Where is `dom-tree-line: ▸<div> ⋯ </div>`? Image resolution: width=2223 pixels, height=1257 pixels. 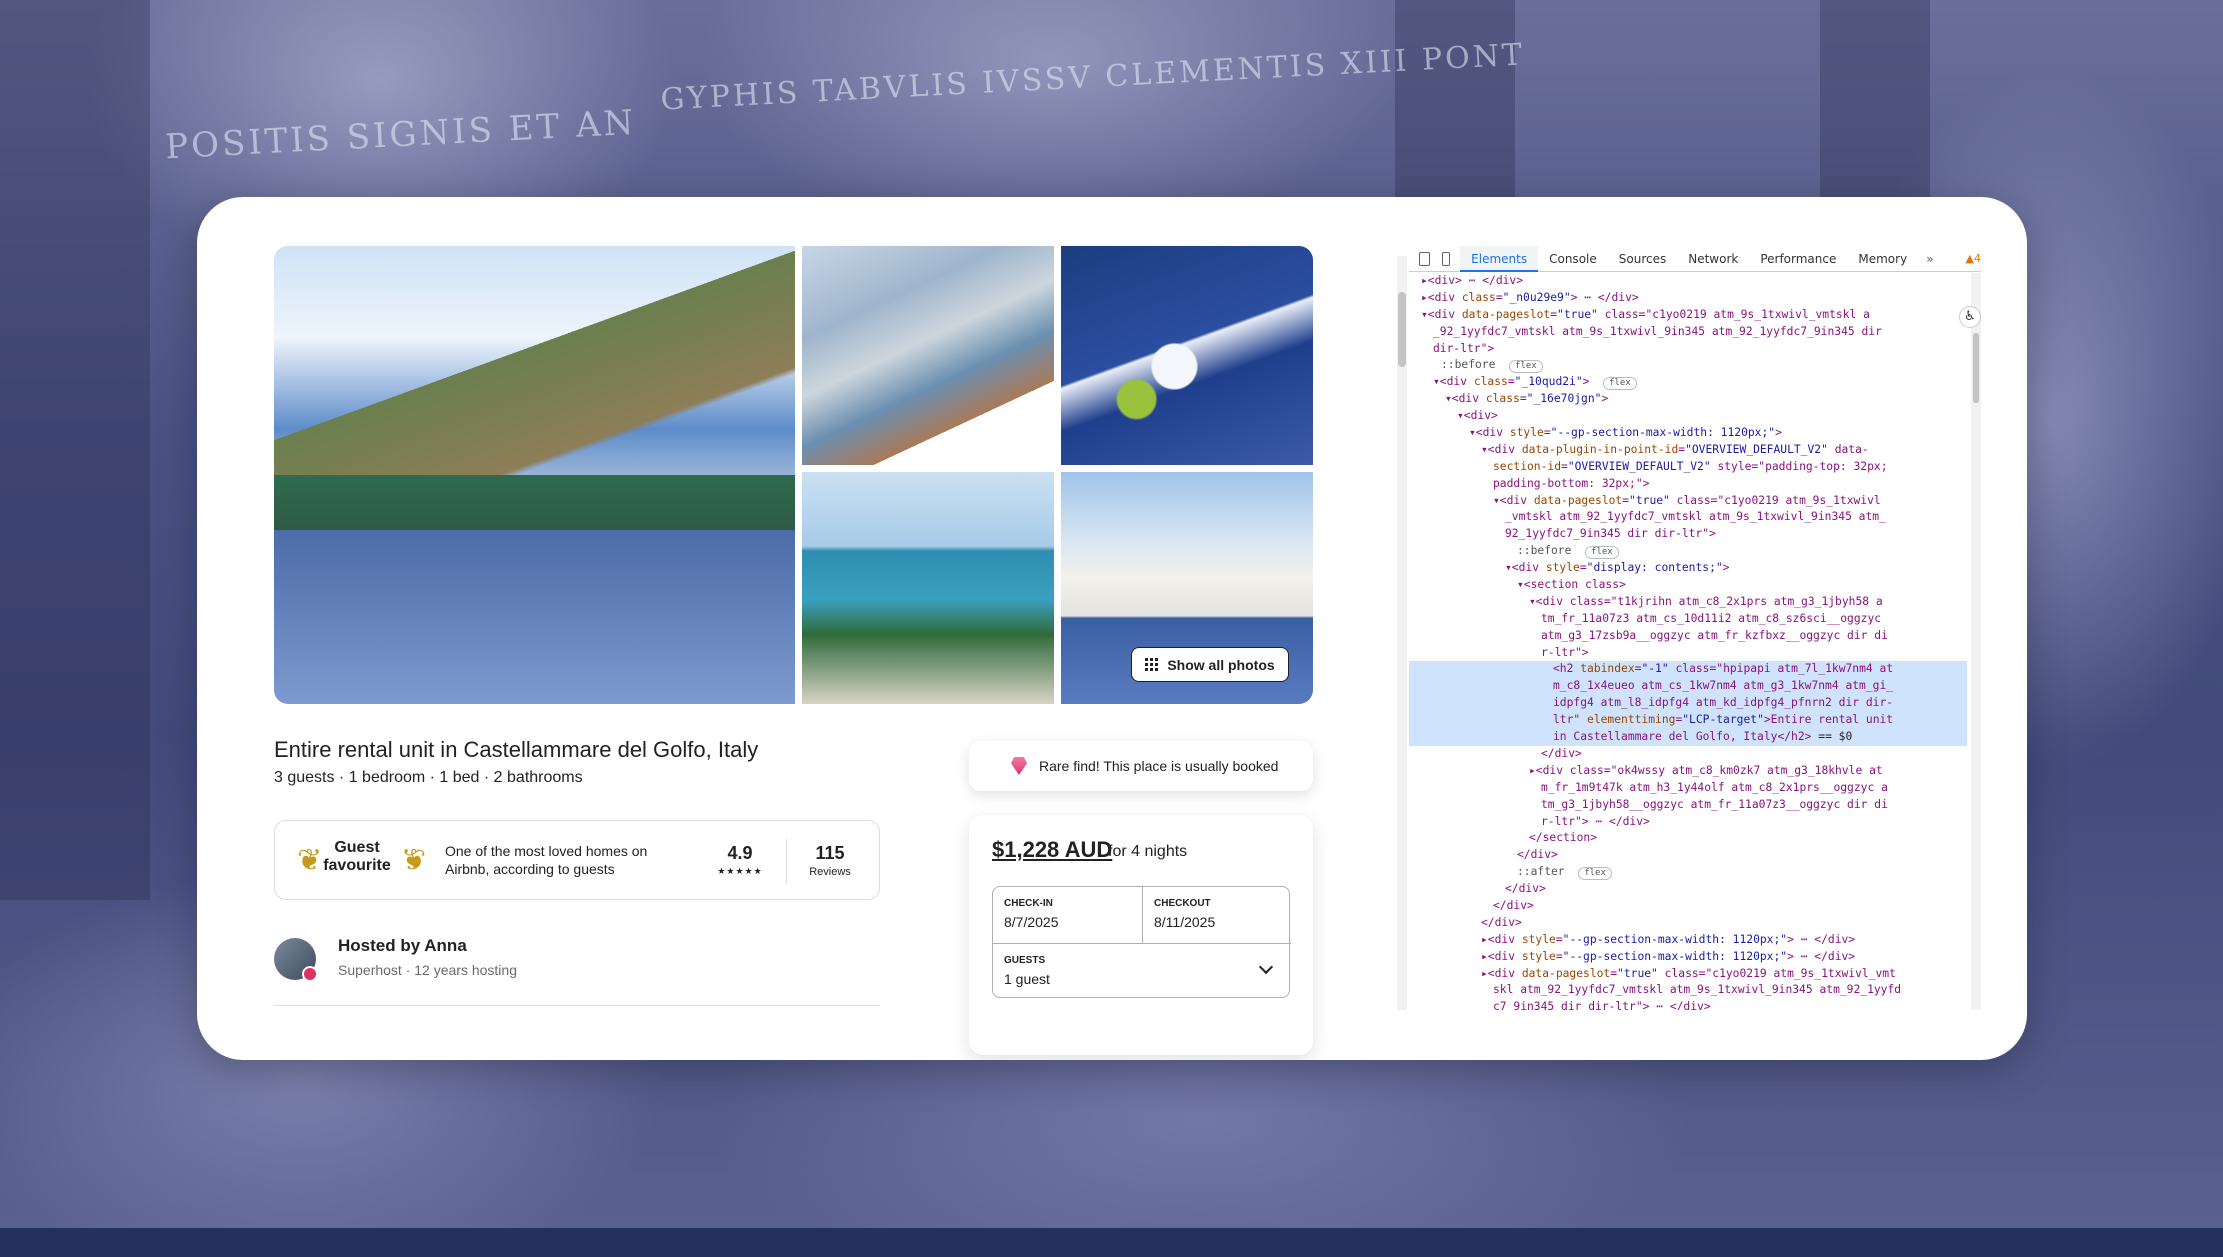 dom-tree-line: ▸<div> ⋯ </div> is located at coordinates (1688, 281).